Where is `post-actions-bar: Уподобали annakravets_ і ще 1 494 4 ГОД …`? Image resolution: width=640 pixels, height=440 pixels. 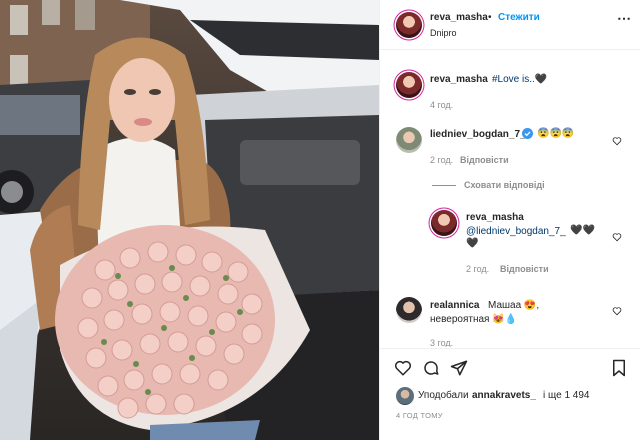 post-actions-bar: Уподобали annakravets_ і ще 1 494 4 ГОД … is located at coordinates (510, 394).